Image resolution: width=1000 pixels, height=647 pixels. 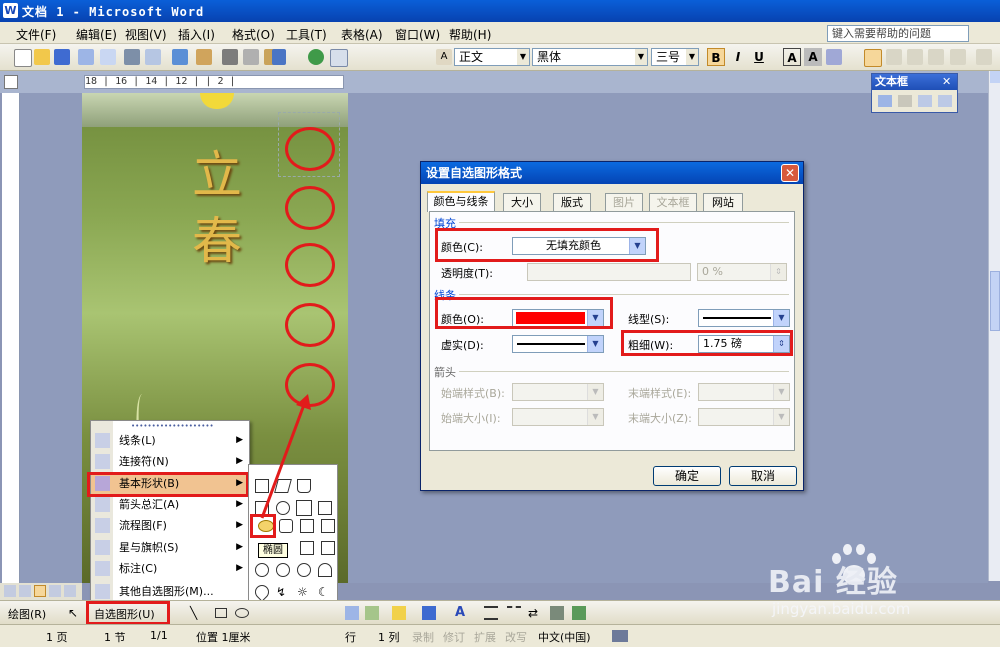 I want to click on folded-corner-shape-icon, so click(x=328, y=548).